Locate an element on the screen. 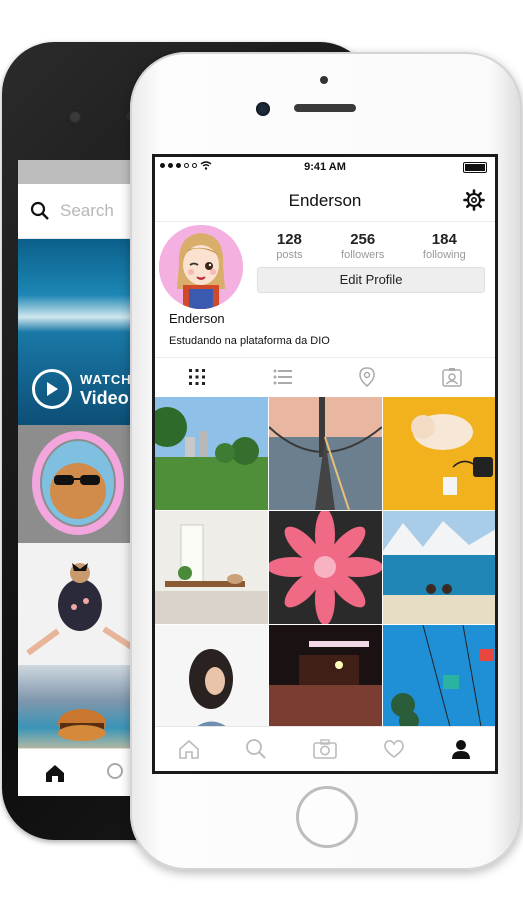 This screenshot has width=523, height=899. home-button is located at coordinates (327, 817).